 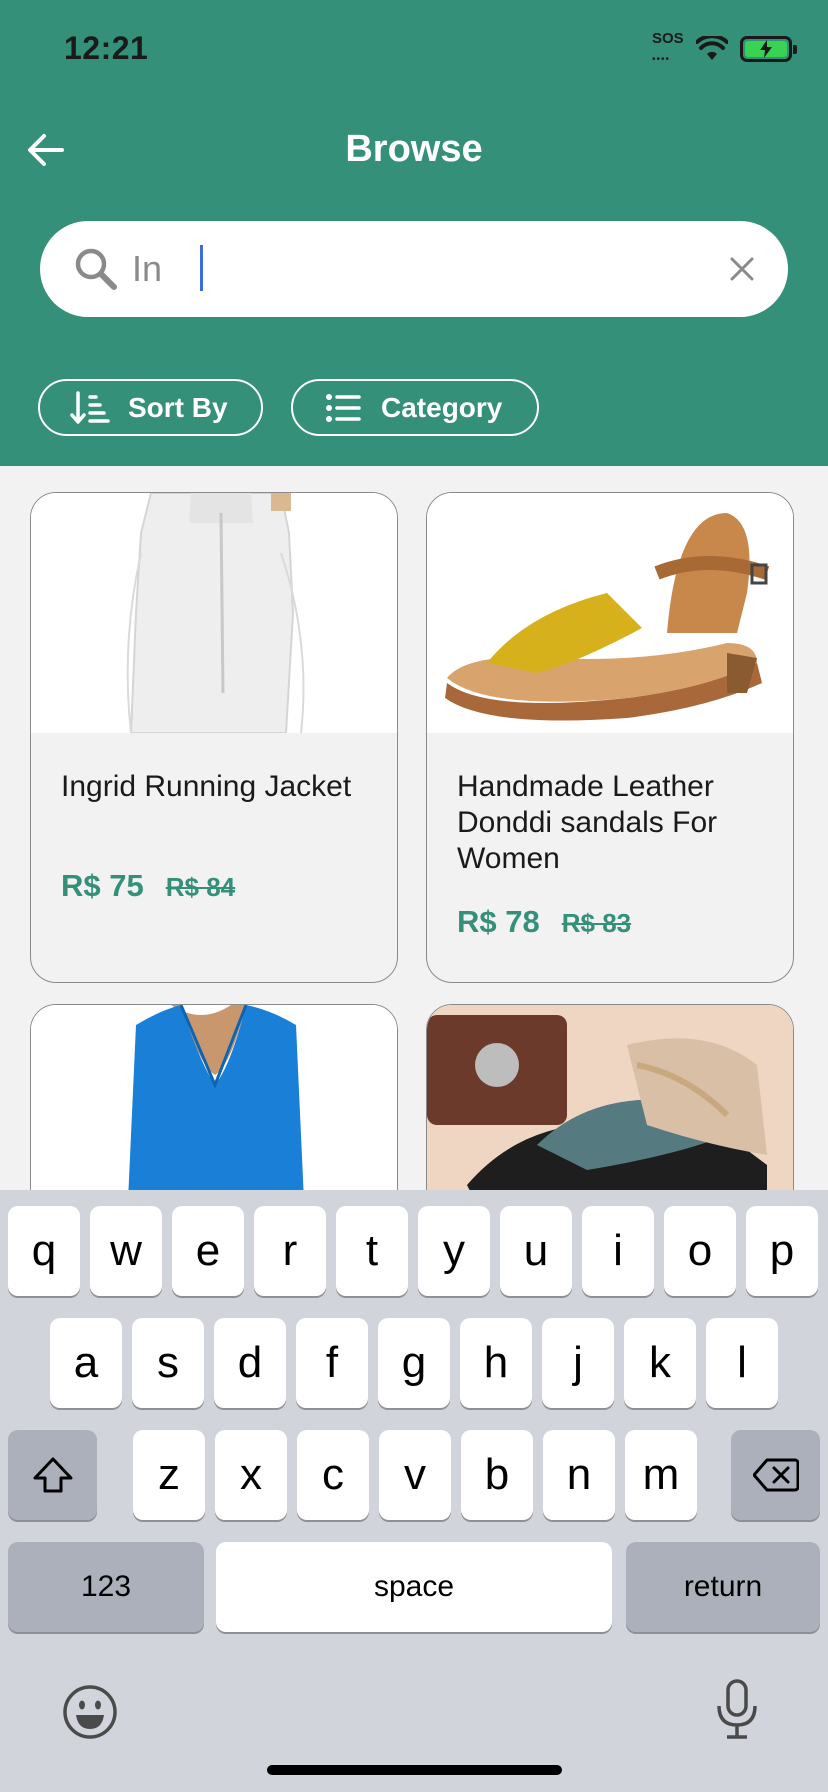 What do you see at coordinates (372, 1251) in the screenshot?
I see `key-t: t` at bounding box center [372, 1251].